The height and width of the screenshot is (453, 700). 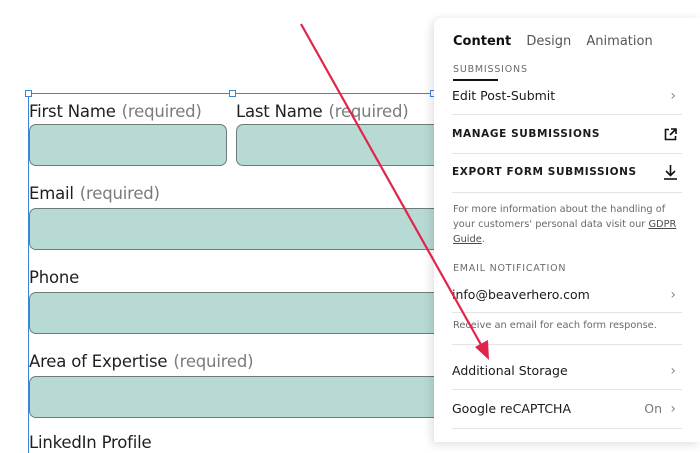 I want to click on tab-design: Design, so click(x=548, y=41).